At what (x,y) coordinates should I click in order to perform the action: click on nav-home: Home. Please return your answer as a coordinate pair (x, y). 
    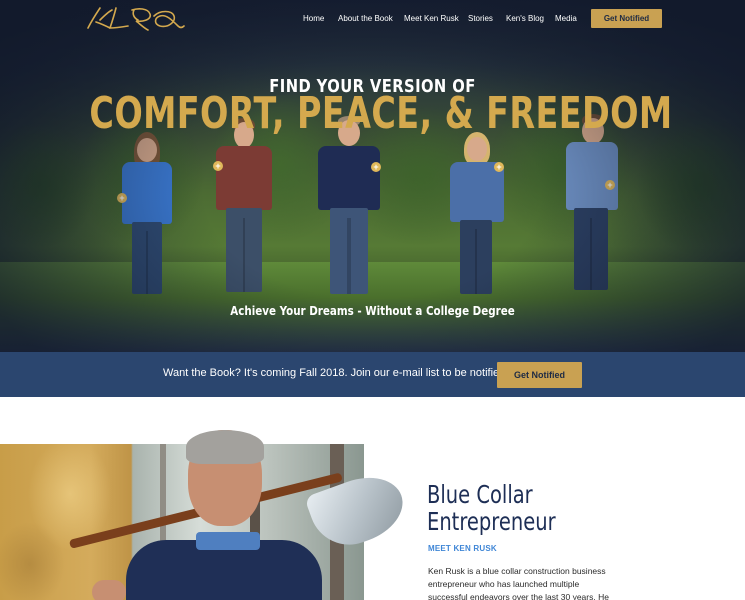
    Looking at the image, I should click on (313, 19).